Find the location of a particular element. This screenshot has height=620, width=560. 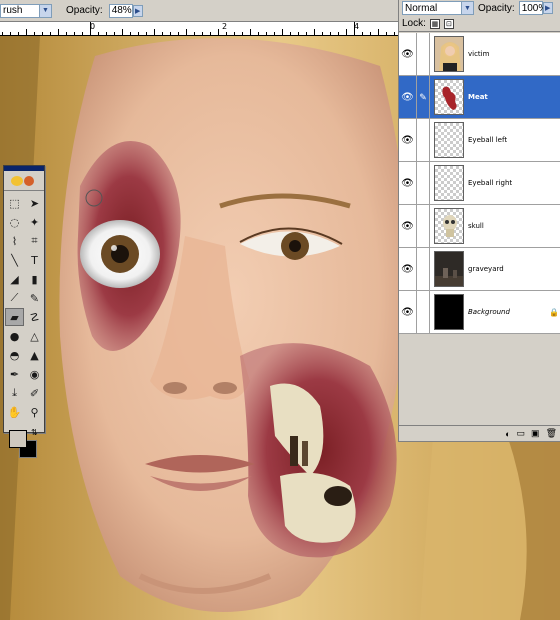

layer-row-background: 👁 Background 🔒 is located at coordinates (479, 312).